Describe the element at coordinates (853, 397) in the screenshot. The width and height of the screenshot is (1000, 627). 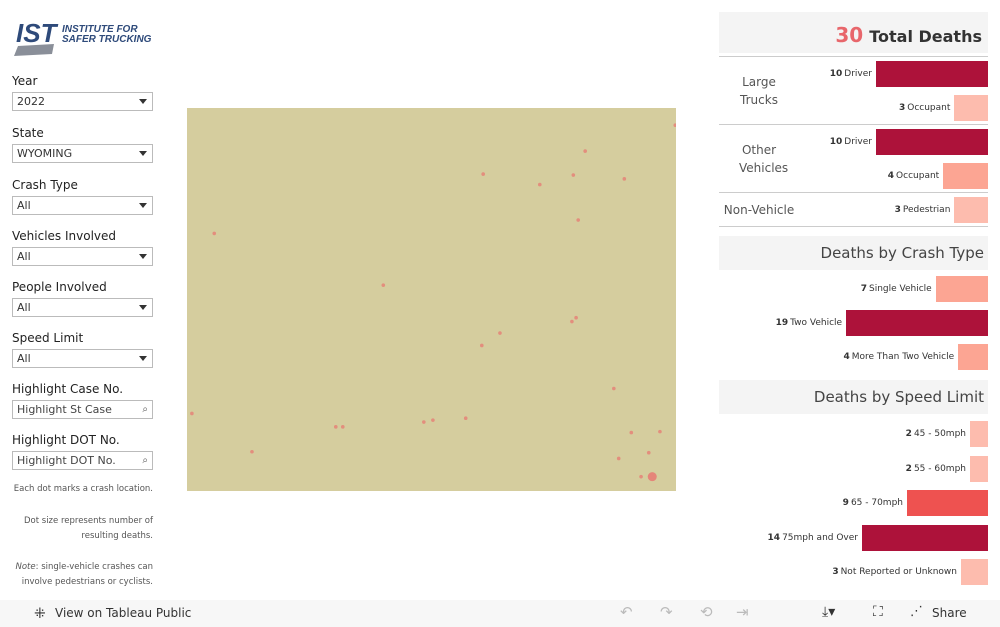
I see `speed-panel: Deaths by Speed Limit` at that location.